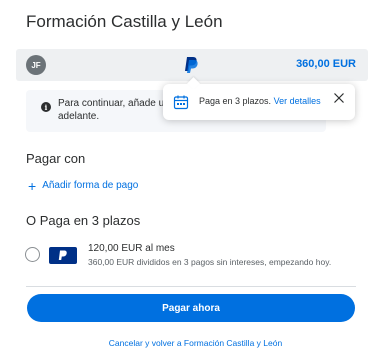  Describe the element at coordinates (181, 102) in the screenshot. I see `calendar-icon` at that location.